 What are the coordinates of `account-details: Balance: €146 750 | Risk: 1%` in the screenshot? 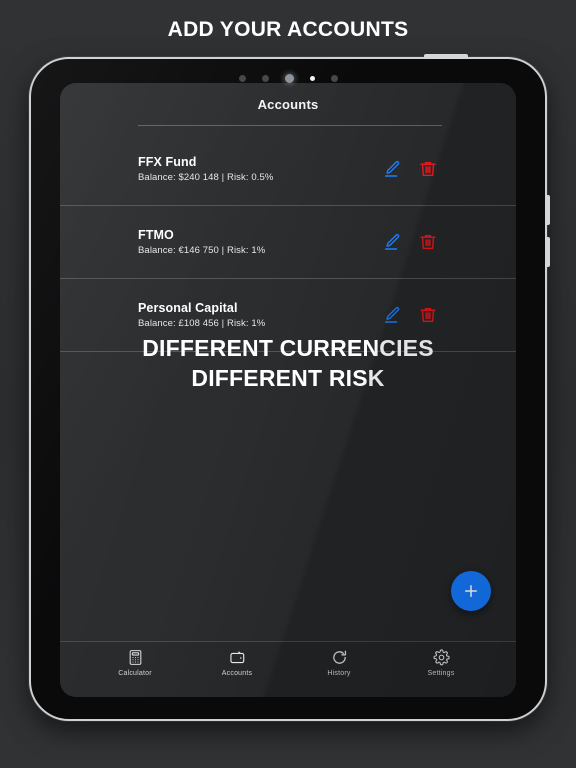 It's located at (202, 250).